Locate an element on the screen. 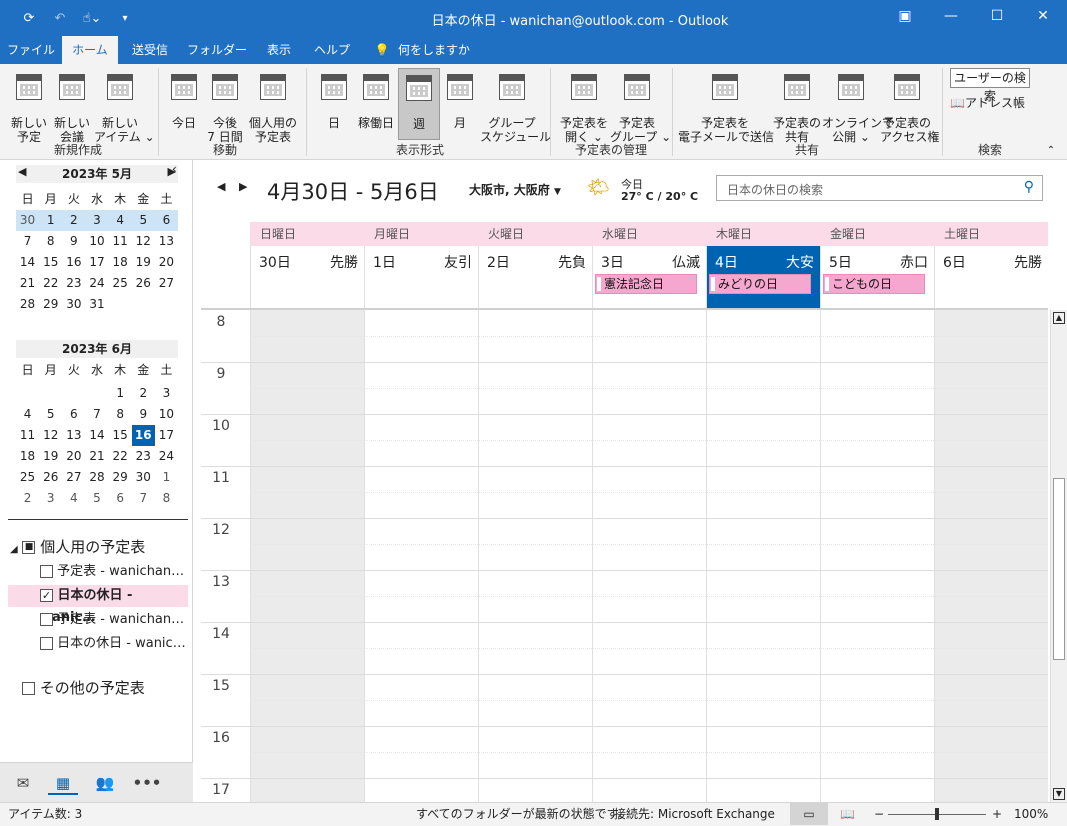 The height and width of the screenshot is (826, 1067). holiday-event: こどもの日 is located at coordinates (874, 284).